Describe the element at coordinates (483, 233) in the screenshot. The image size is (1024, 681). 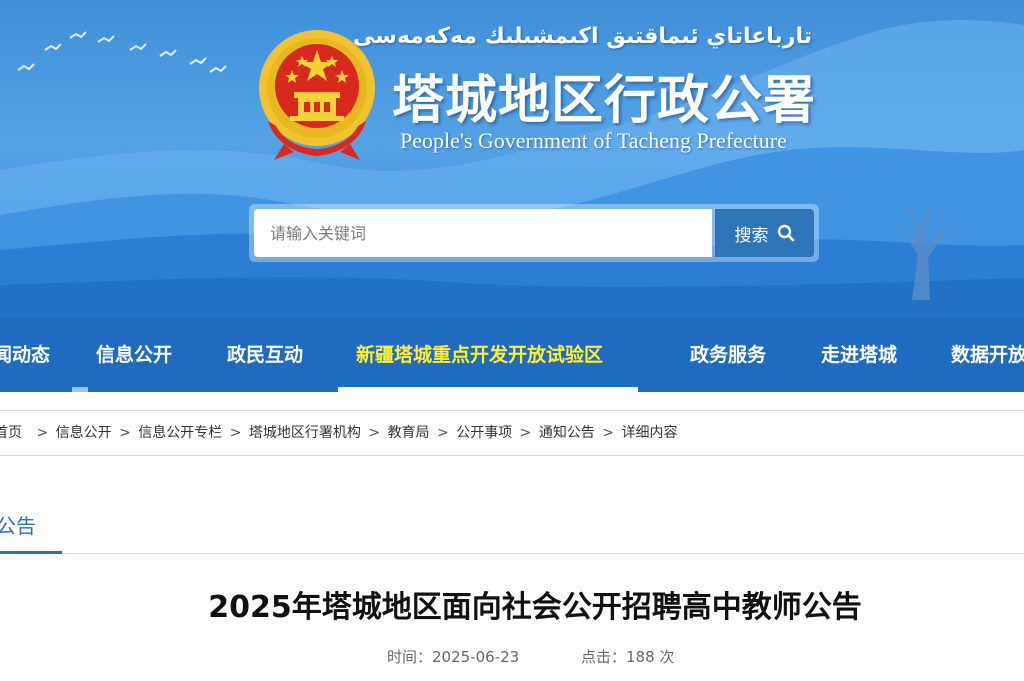
I see `search-input` at that location.